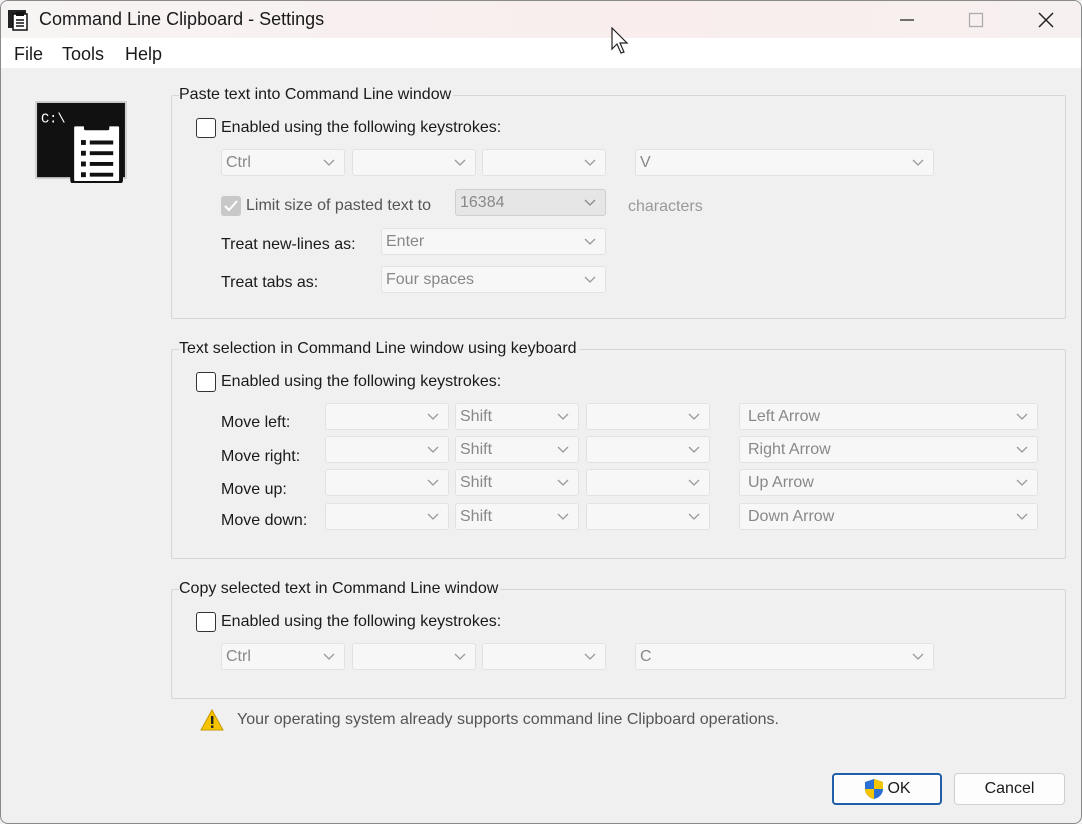 Image resolution: width=1082 pixels, height=824 pixels. Describe the element at coordinates (887, 789) in the screenshot. I see `ok-button: OK` at that location.